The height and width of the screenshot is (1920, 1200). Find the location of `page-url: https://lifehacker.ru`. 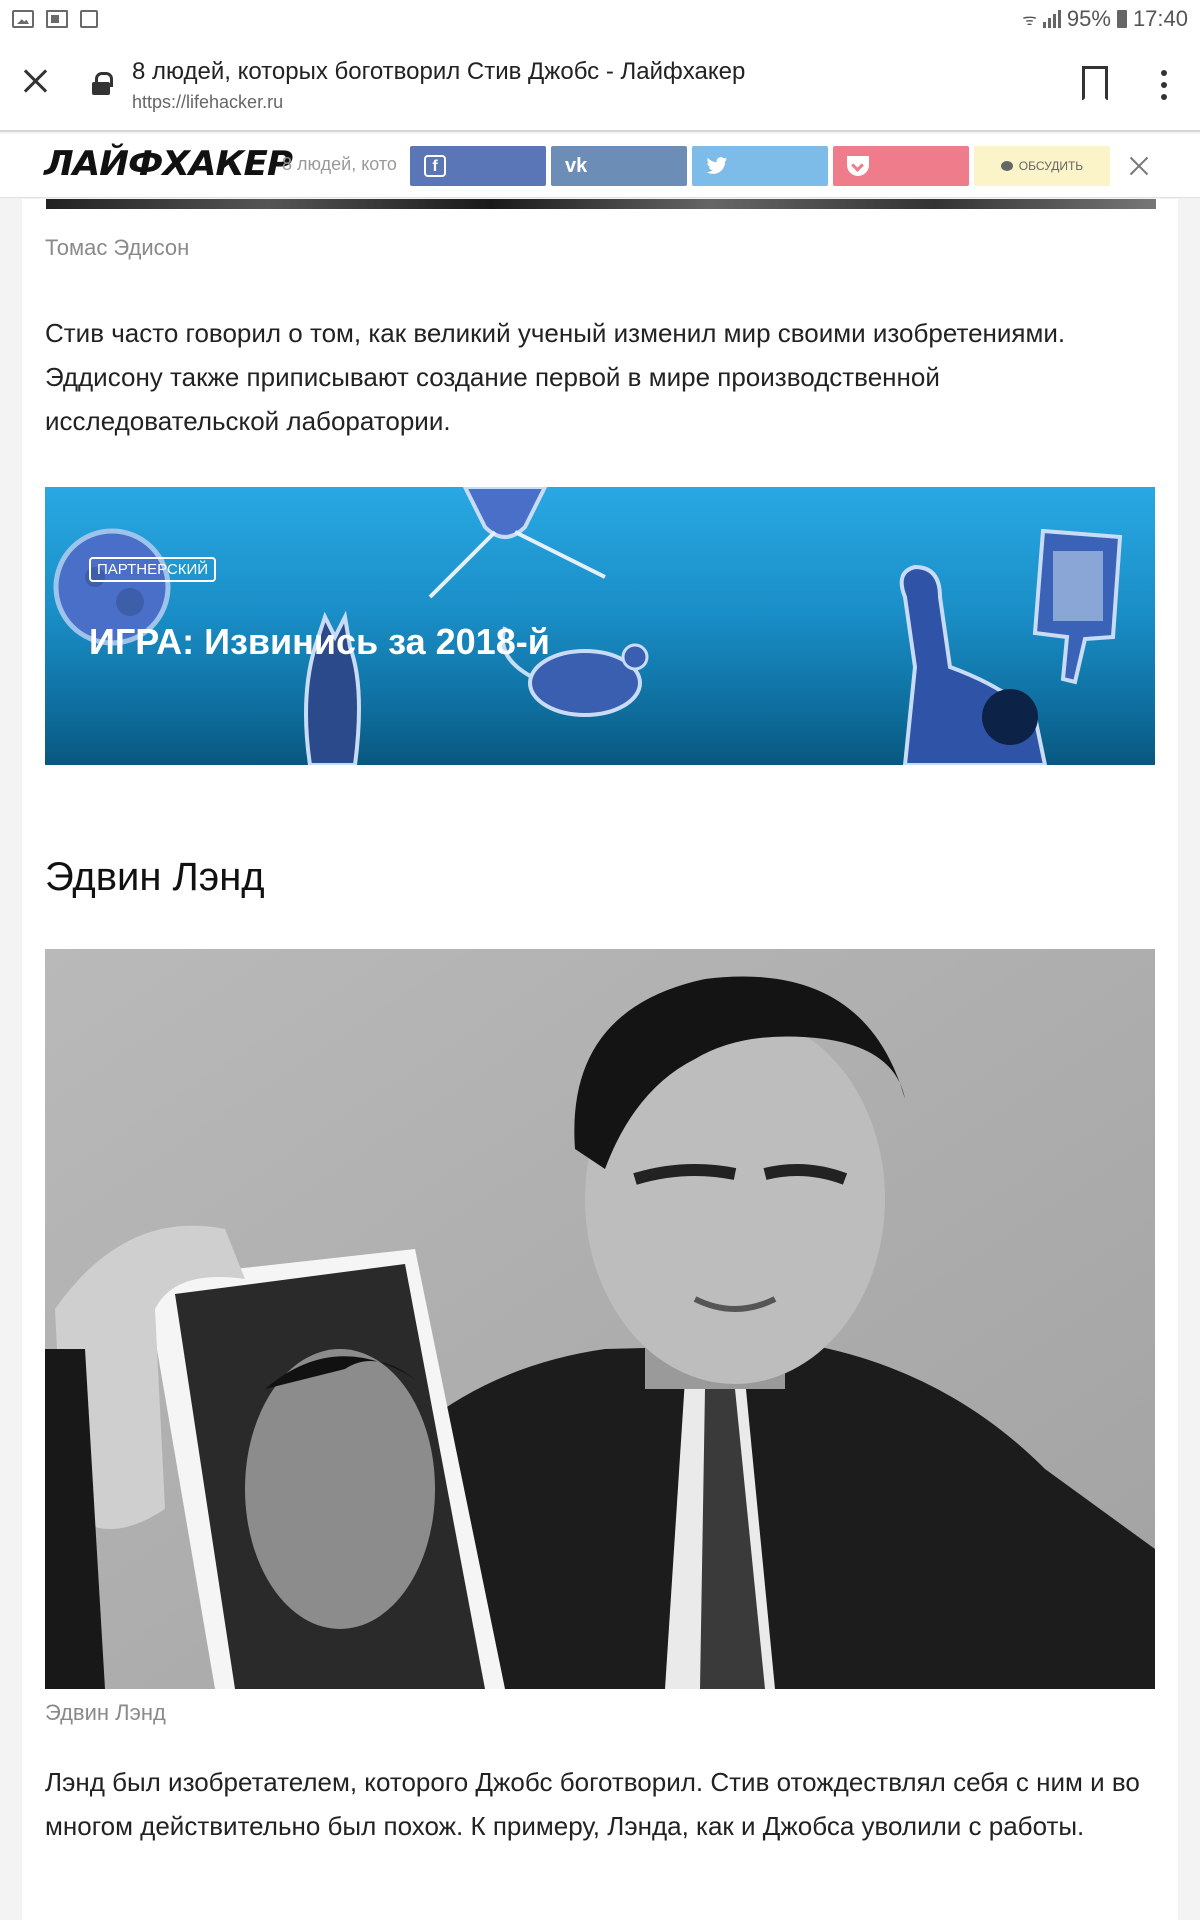

page-url: https://lifehacker.ru is located at coordinates (207, 102).